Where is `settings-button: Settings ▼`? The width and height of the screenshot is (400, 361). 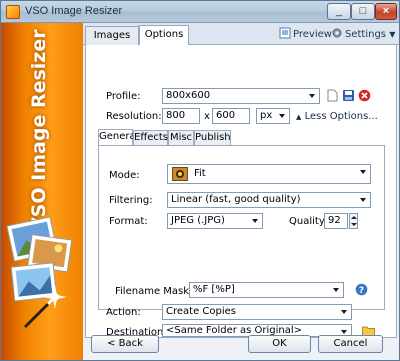 settings-button: Settings ▼ is located at coordinates (363, 34).